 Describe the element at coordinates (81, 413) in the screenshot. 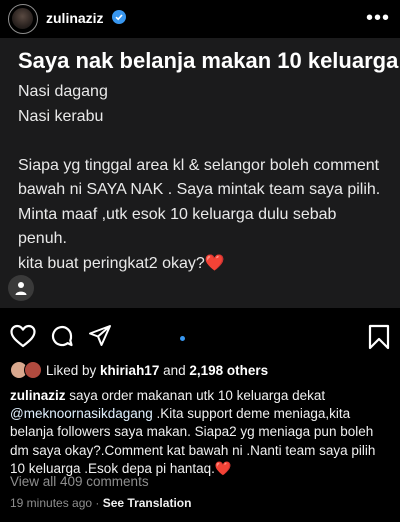

I see `caption-mention-link: @meknoornasikdagang` at that location.